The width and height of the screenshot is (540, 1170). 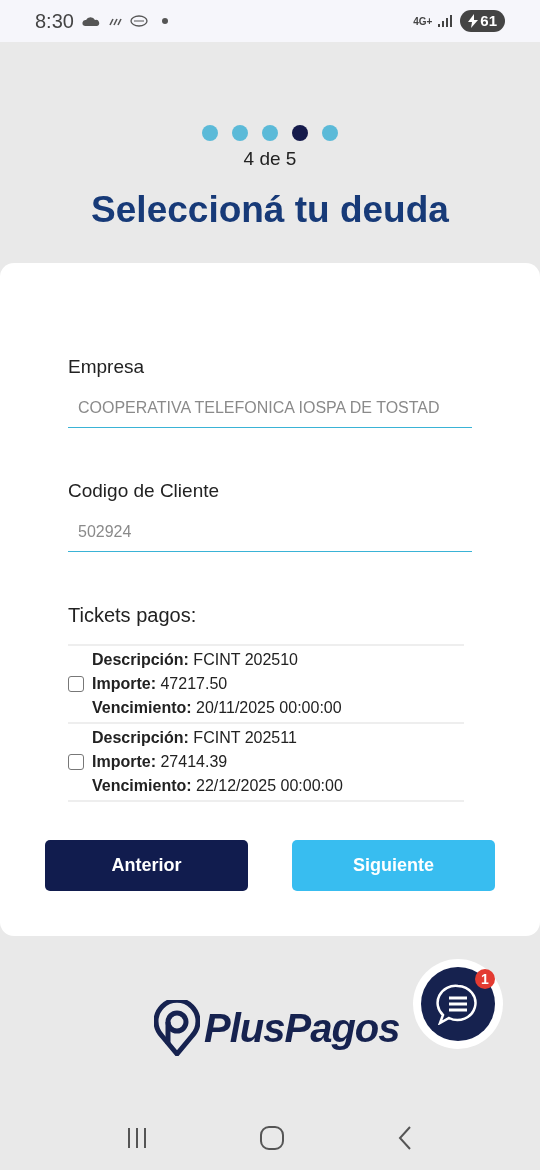 What do you see at coordinates (160, 684) in the screenshot?
I see `ticket-detail: Importe: 47217.50` at bounding box center [160, 684].